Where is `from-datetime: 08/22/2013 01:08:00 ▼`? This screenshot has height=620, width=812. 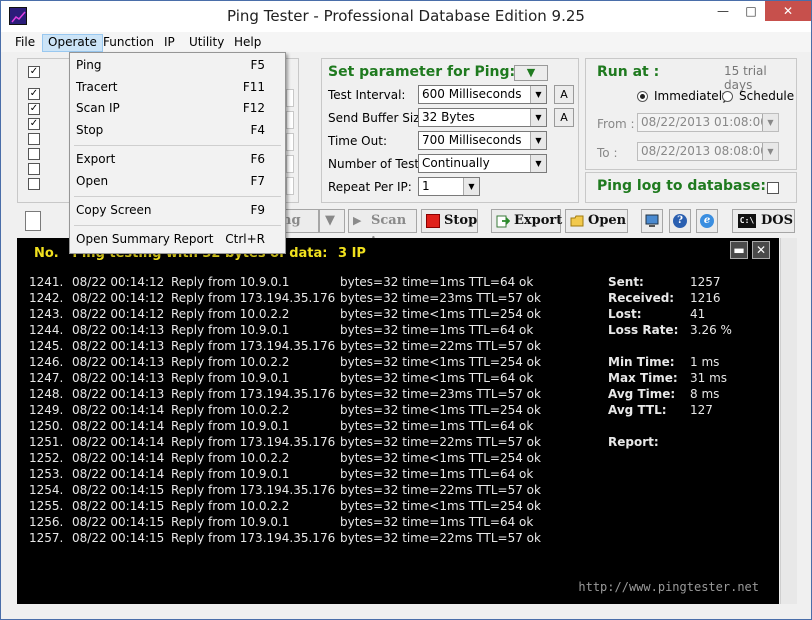
from-datetime: 08/22/2013 01:08:00 ▼ is located at coordinates (708, 122).